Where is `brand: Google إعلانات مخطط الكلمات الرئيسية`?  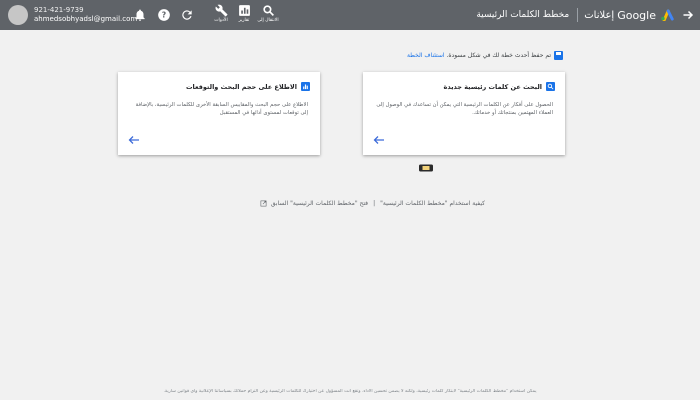
brand: Google إعلانات مخطط الكلمات الرئيسية is located at coordinates (575, 15).